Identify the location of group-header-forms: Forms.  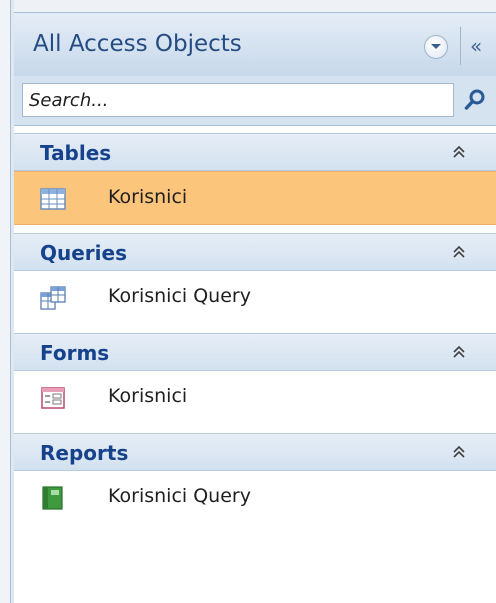
(255, 352).